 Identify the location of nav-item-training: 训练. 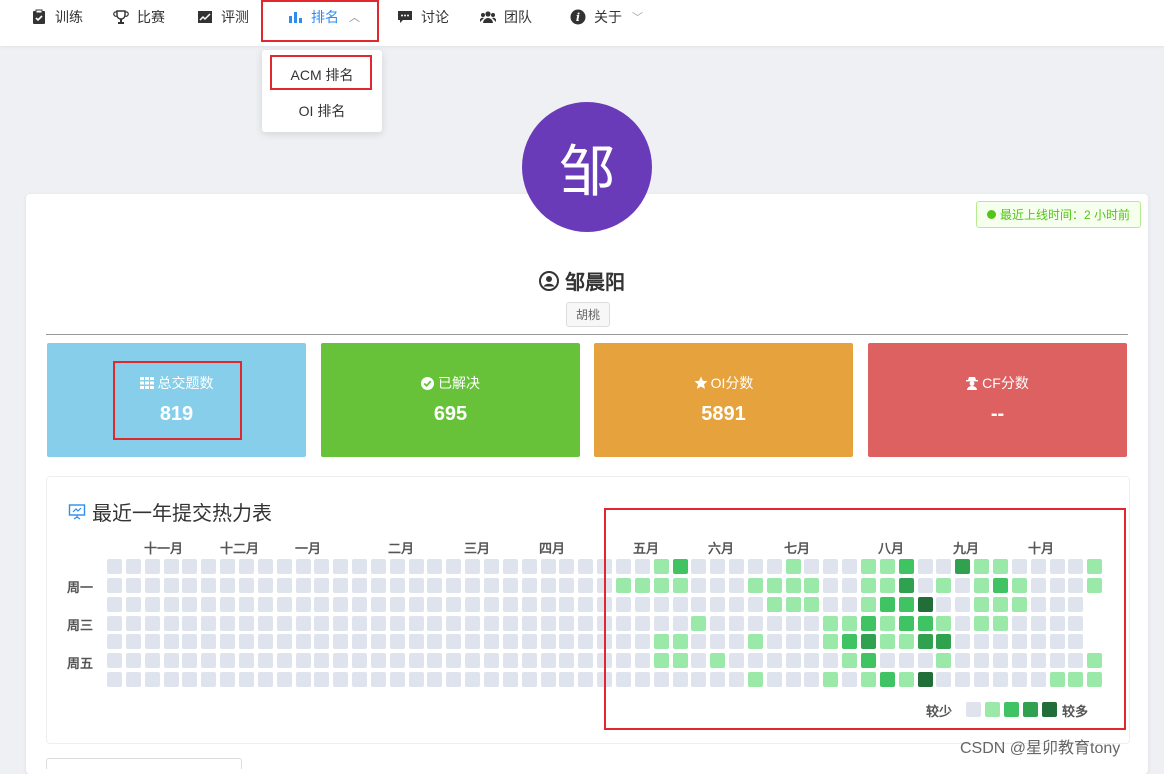
(57, 17).